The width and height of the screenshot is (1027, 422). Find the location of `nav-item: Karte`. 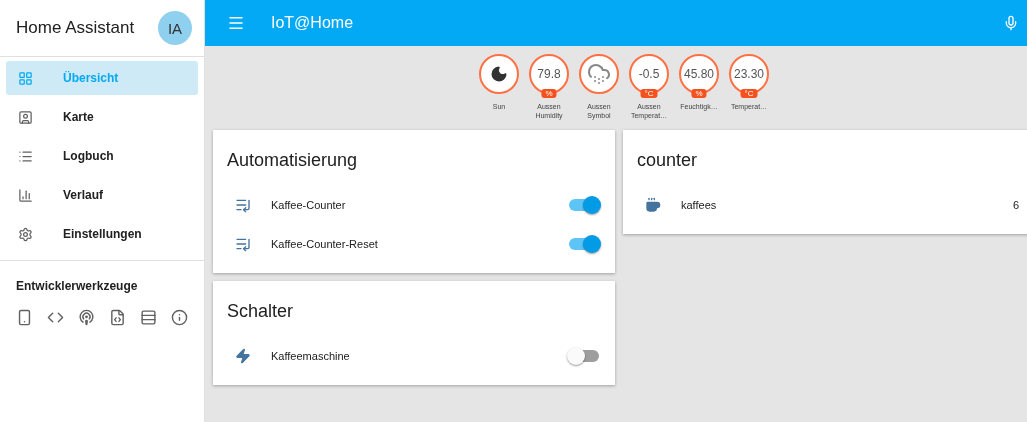

nav-item: Karte is located at coordinates (102, 117).